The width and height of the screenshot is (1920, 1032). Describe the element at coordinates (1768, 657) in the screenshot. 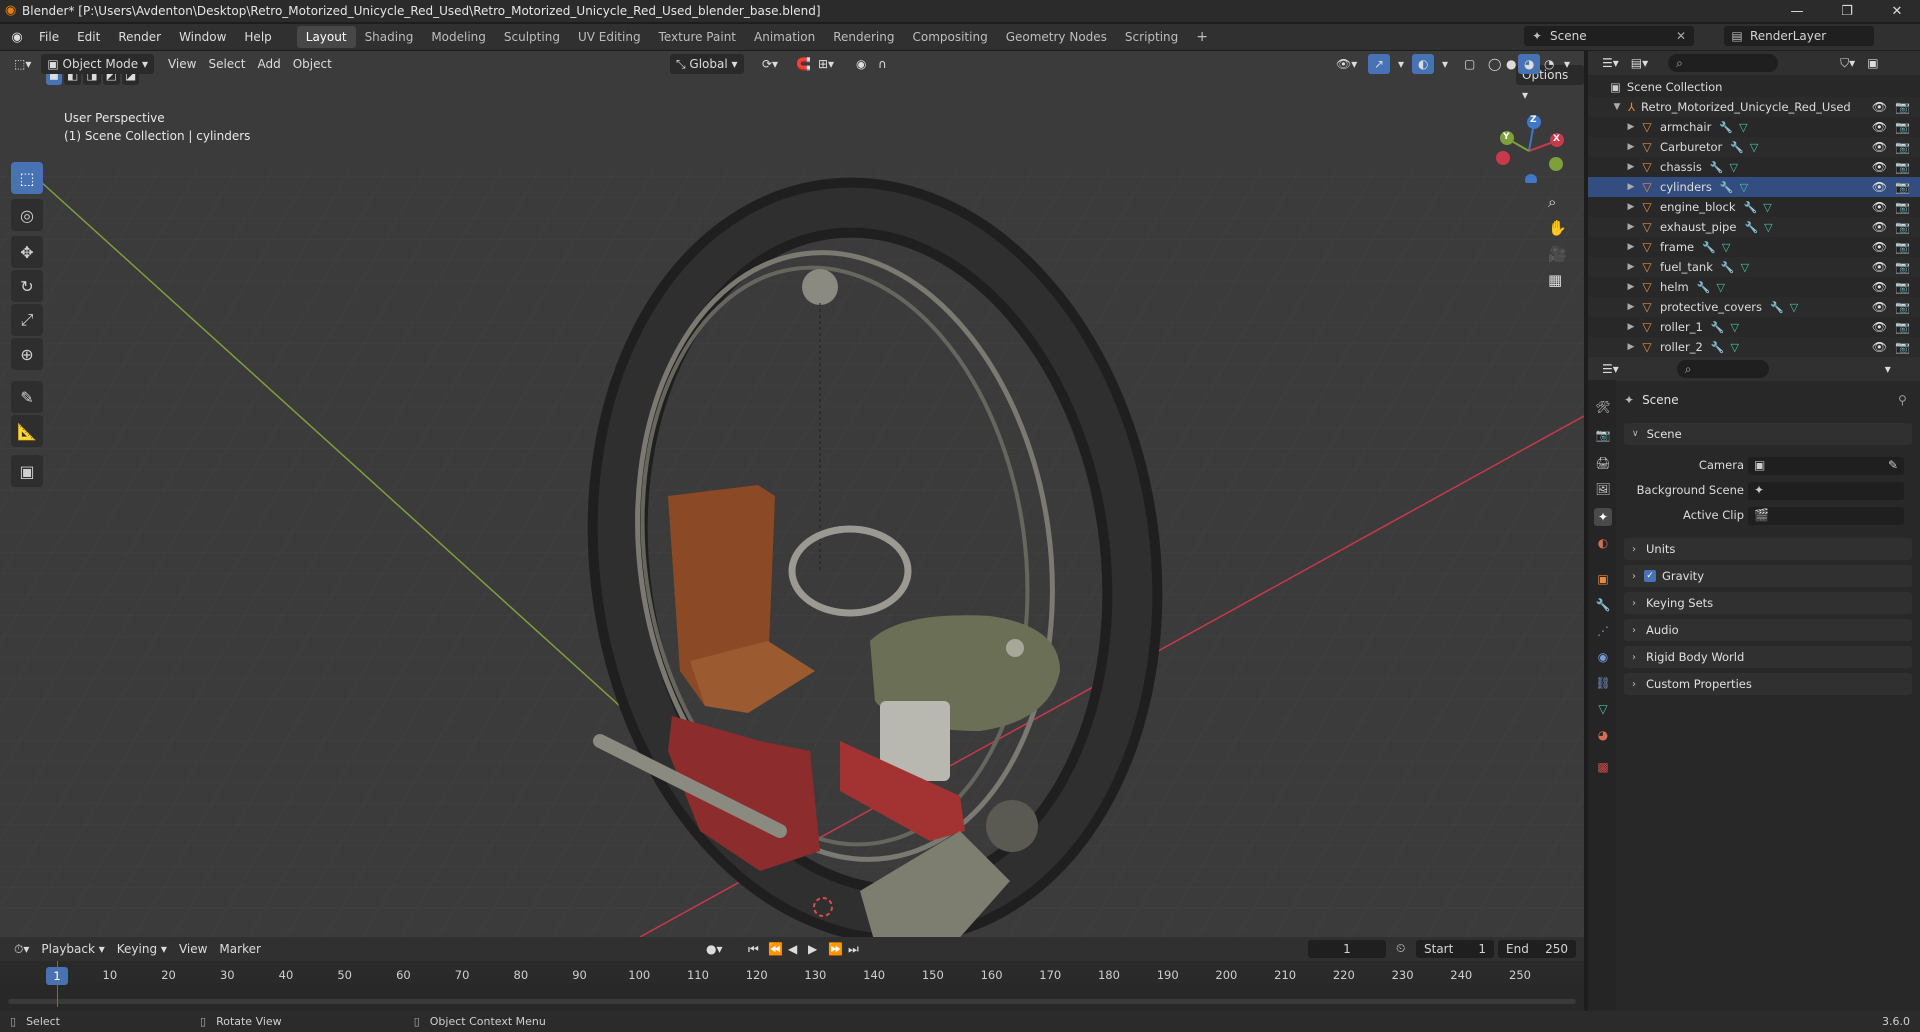

I see `panel-rigid-body-world: › Rigid Body World` at that location.